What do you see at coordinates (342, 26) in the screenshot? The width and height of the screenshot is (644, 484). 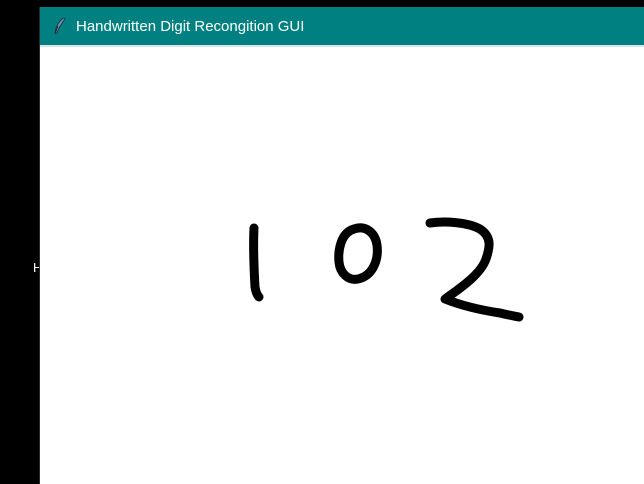 I see `title-bar: Handwritten Digit Recongition GUI` at bounding box center [342, 26].